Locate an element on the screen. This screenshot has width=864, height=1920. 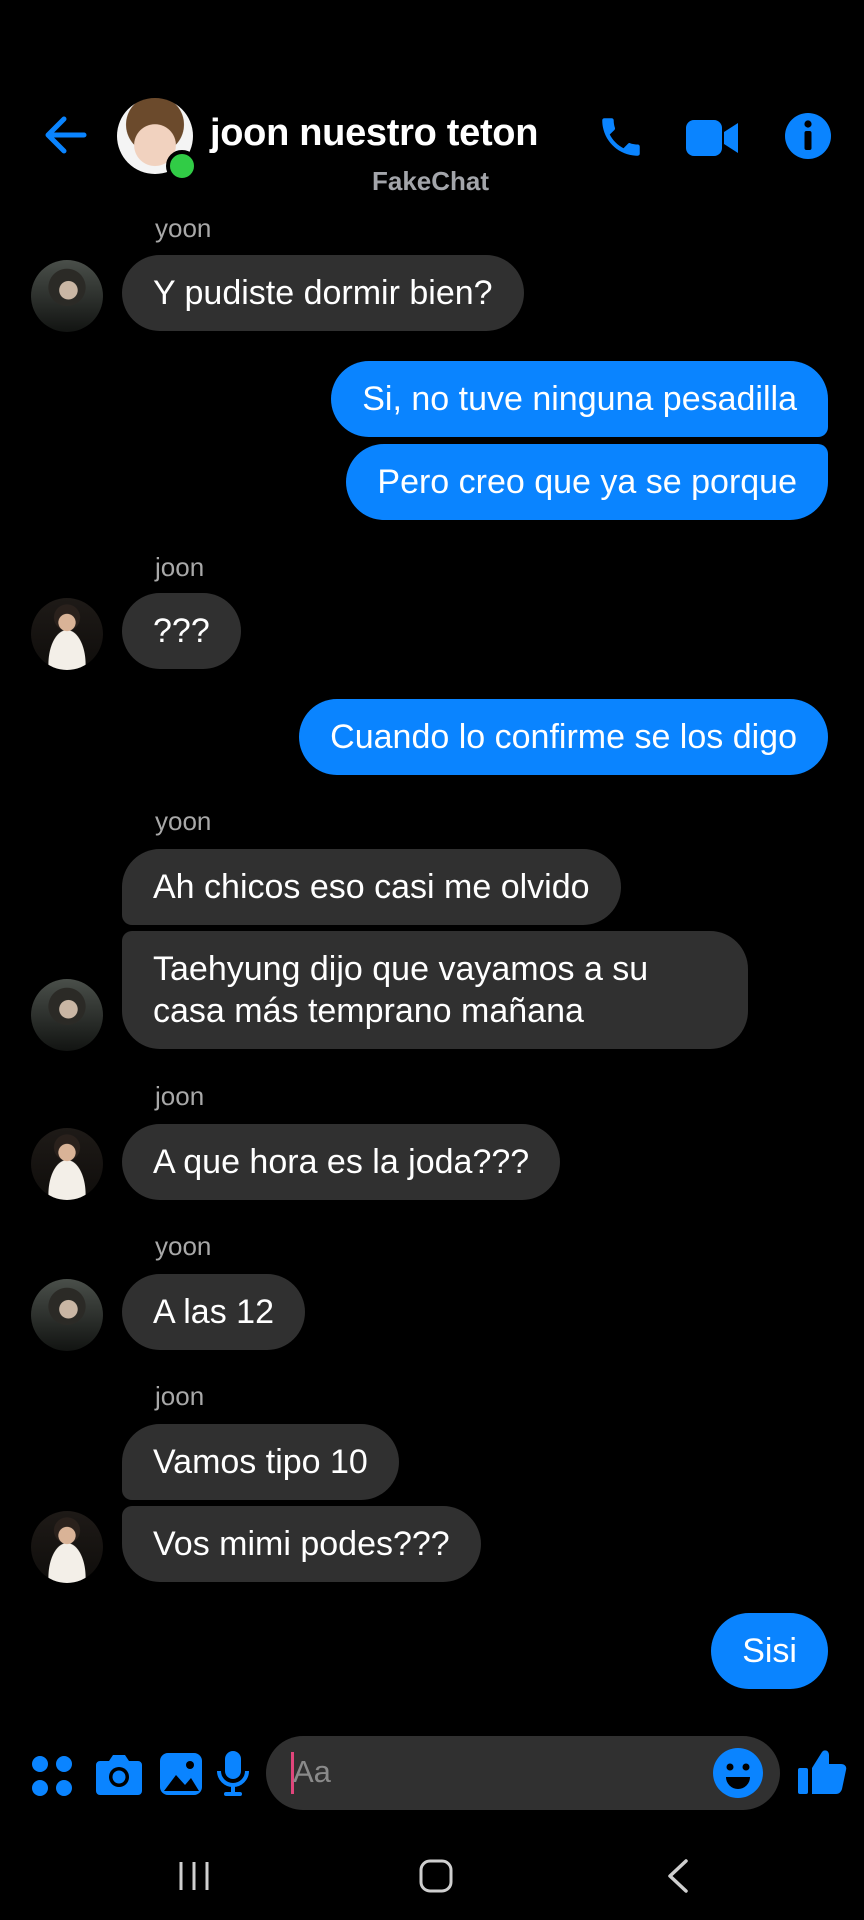
home-icon is located at coordinates (436, 1878).